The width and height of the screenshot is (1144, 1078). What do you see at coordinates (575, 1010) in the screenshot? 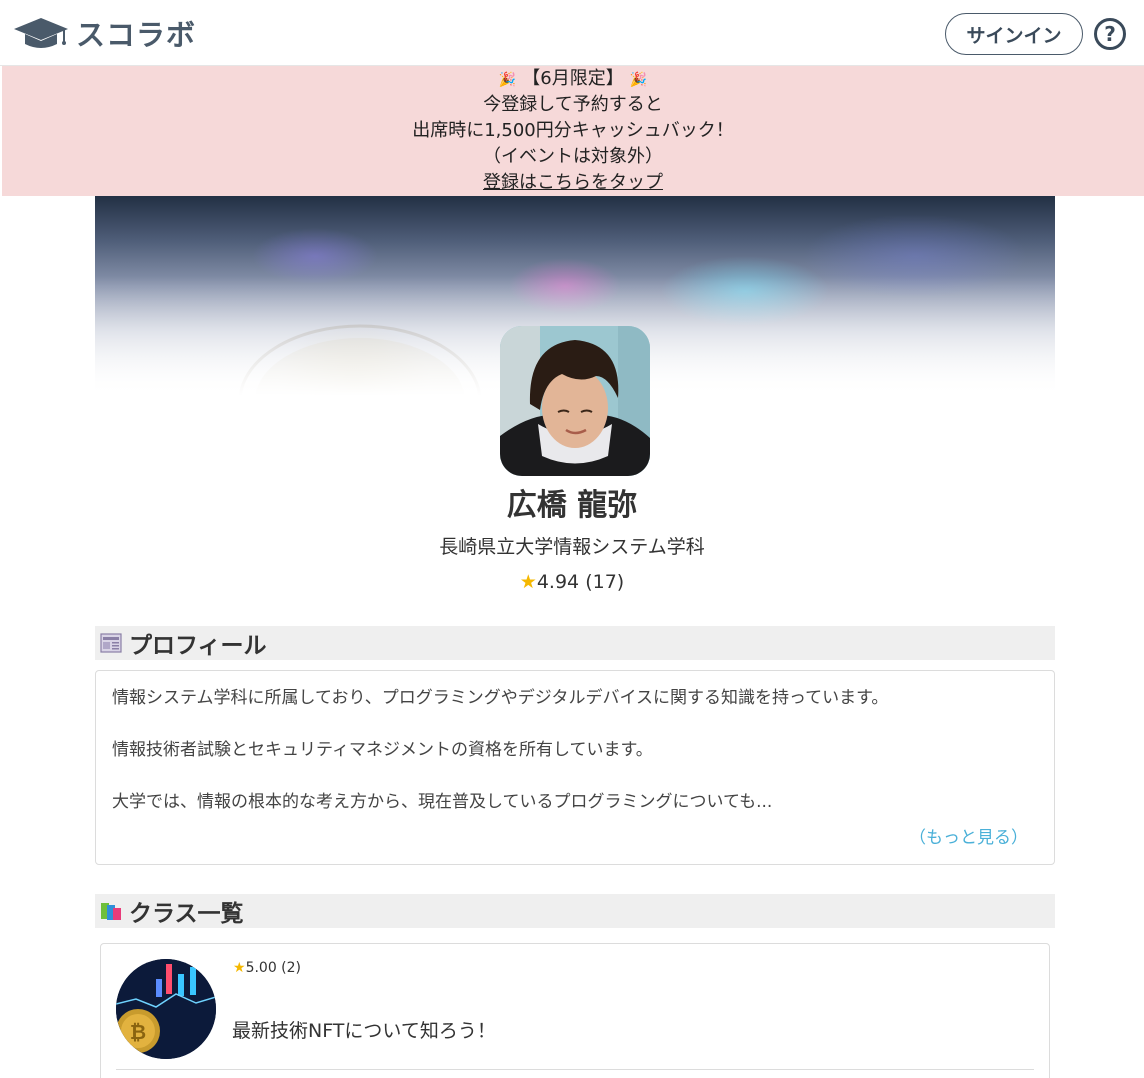
I see `class-card: ₿ ★5.00 (2) 最新技術NFTについて知ろう！` at bounding box center [575, 1010].